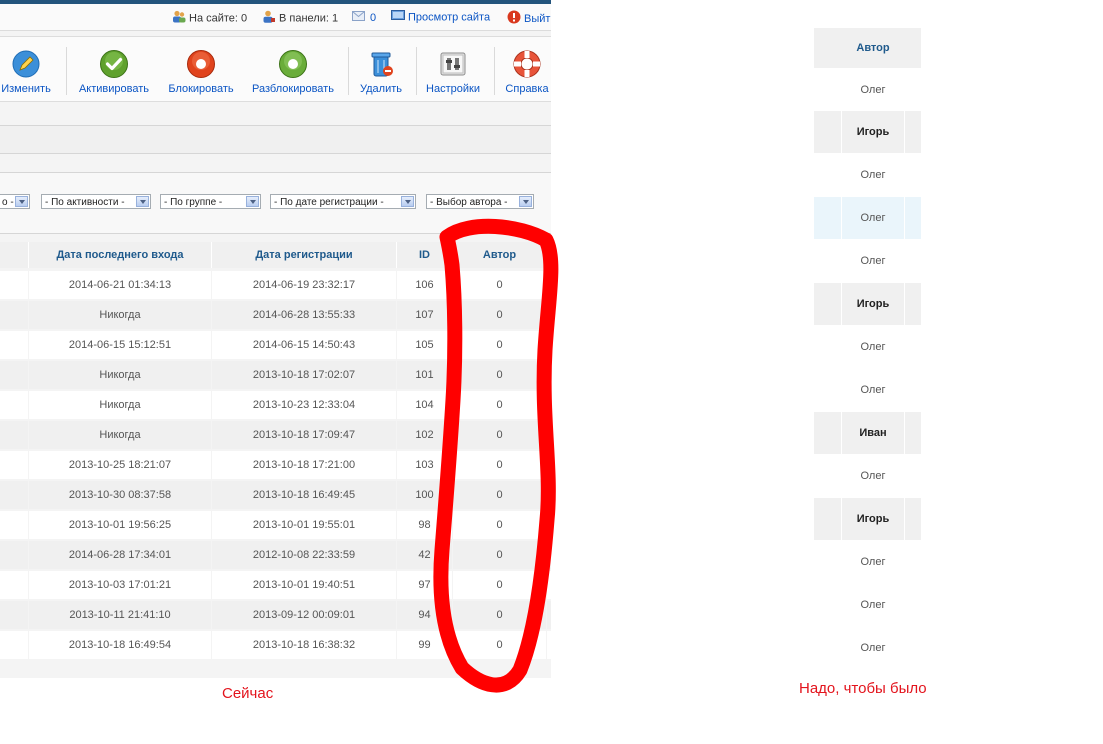 The image size is (1103, 744). Describe the element at coordinates (424, 645) in the screenshot. I see `cell-id: 99` at that location.